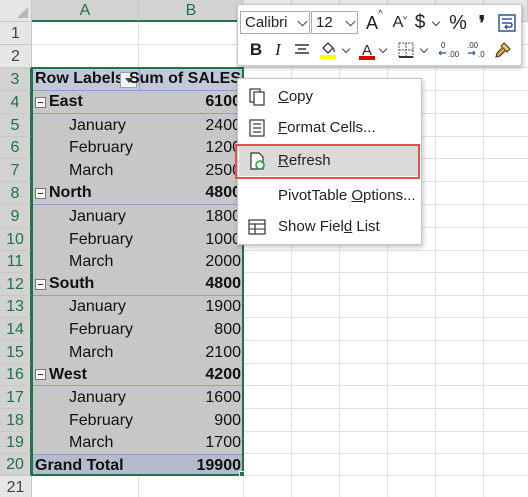 The width and height of the screenshot is (528, 497). I want to click on month-label: March, so click(91, 261).